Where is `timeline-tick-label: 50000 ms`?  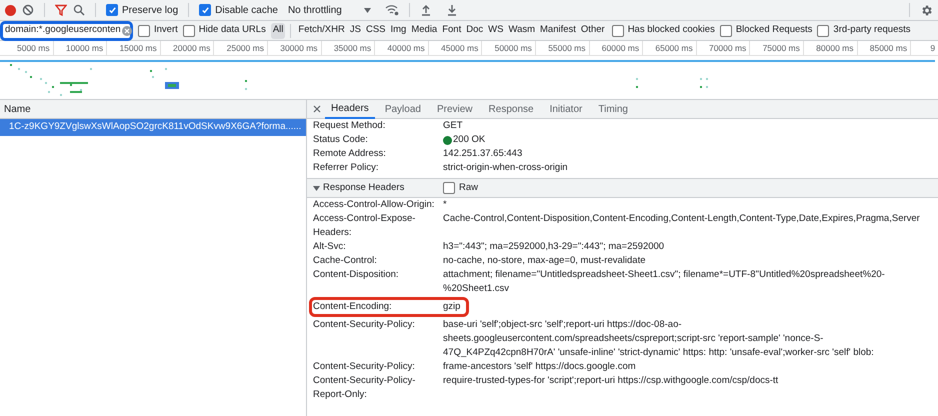
timeline-tick-label: 50000 ms is located at coordinates (509, 48).